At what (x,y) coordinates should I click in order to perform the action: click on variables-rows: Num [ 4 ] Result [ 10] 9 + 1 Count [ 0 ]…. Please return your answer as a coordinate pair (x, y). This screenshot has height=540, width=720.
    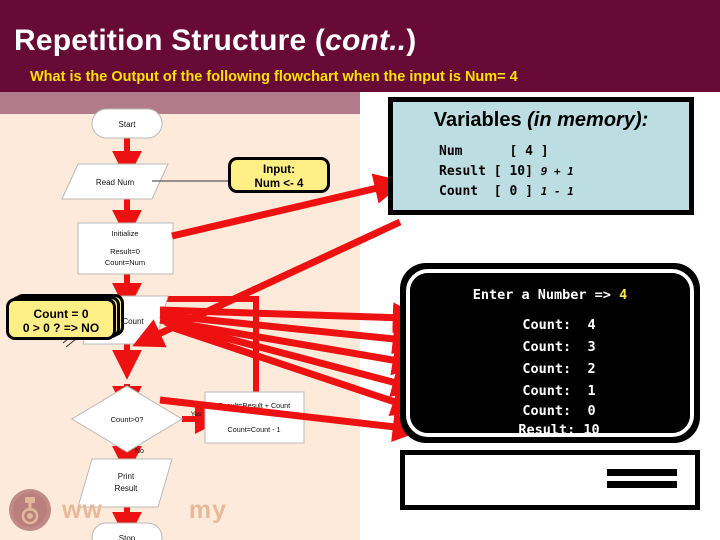
    Looking at the image, I should click on (541, 171).